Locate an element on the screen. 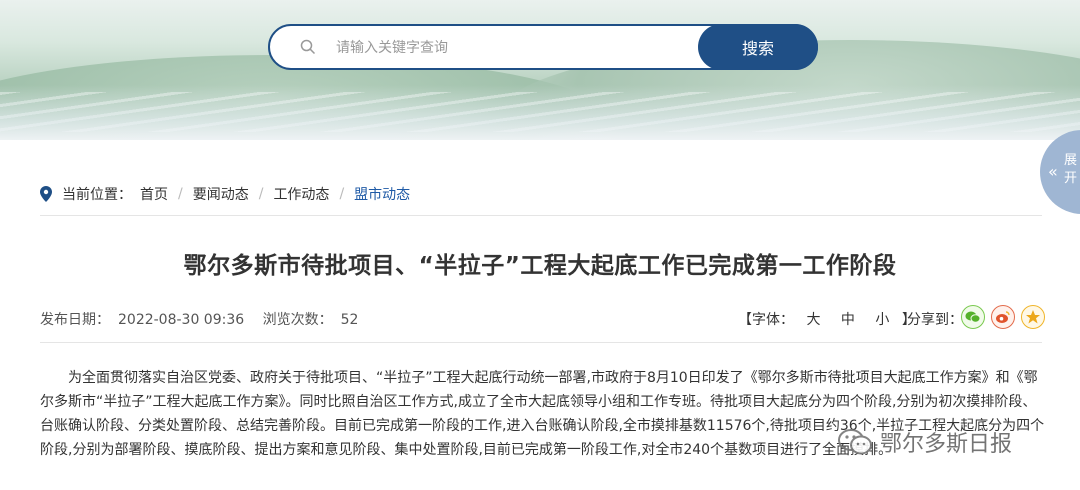 This screenshot has height=490, width=1080. banner-haze is located at coordinates (540, 112).